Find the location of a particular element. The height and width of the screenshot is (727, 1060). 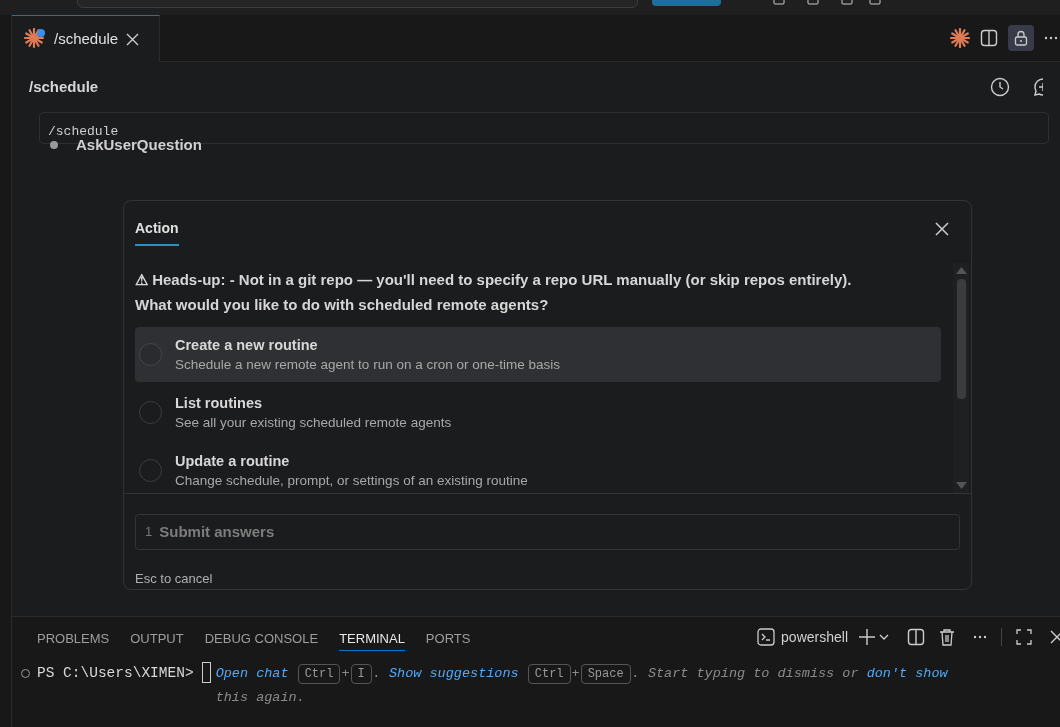

option-description: Schedule a new remote agent to run on a cron or one-time basis is located at coordinates (367, 364).